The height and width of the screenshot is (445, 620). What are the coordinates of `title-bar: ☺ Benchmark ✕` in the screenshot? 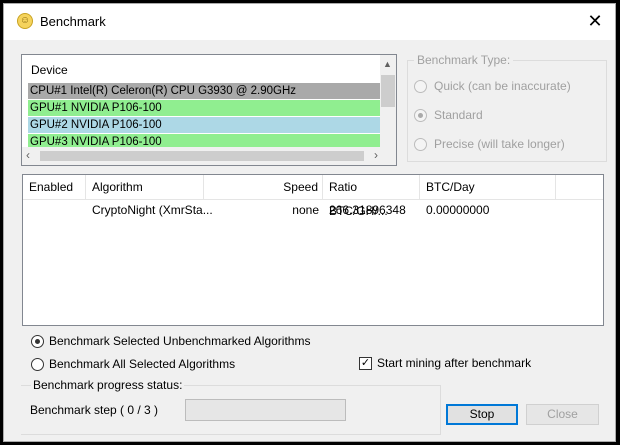 It's located at (309, 22).